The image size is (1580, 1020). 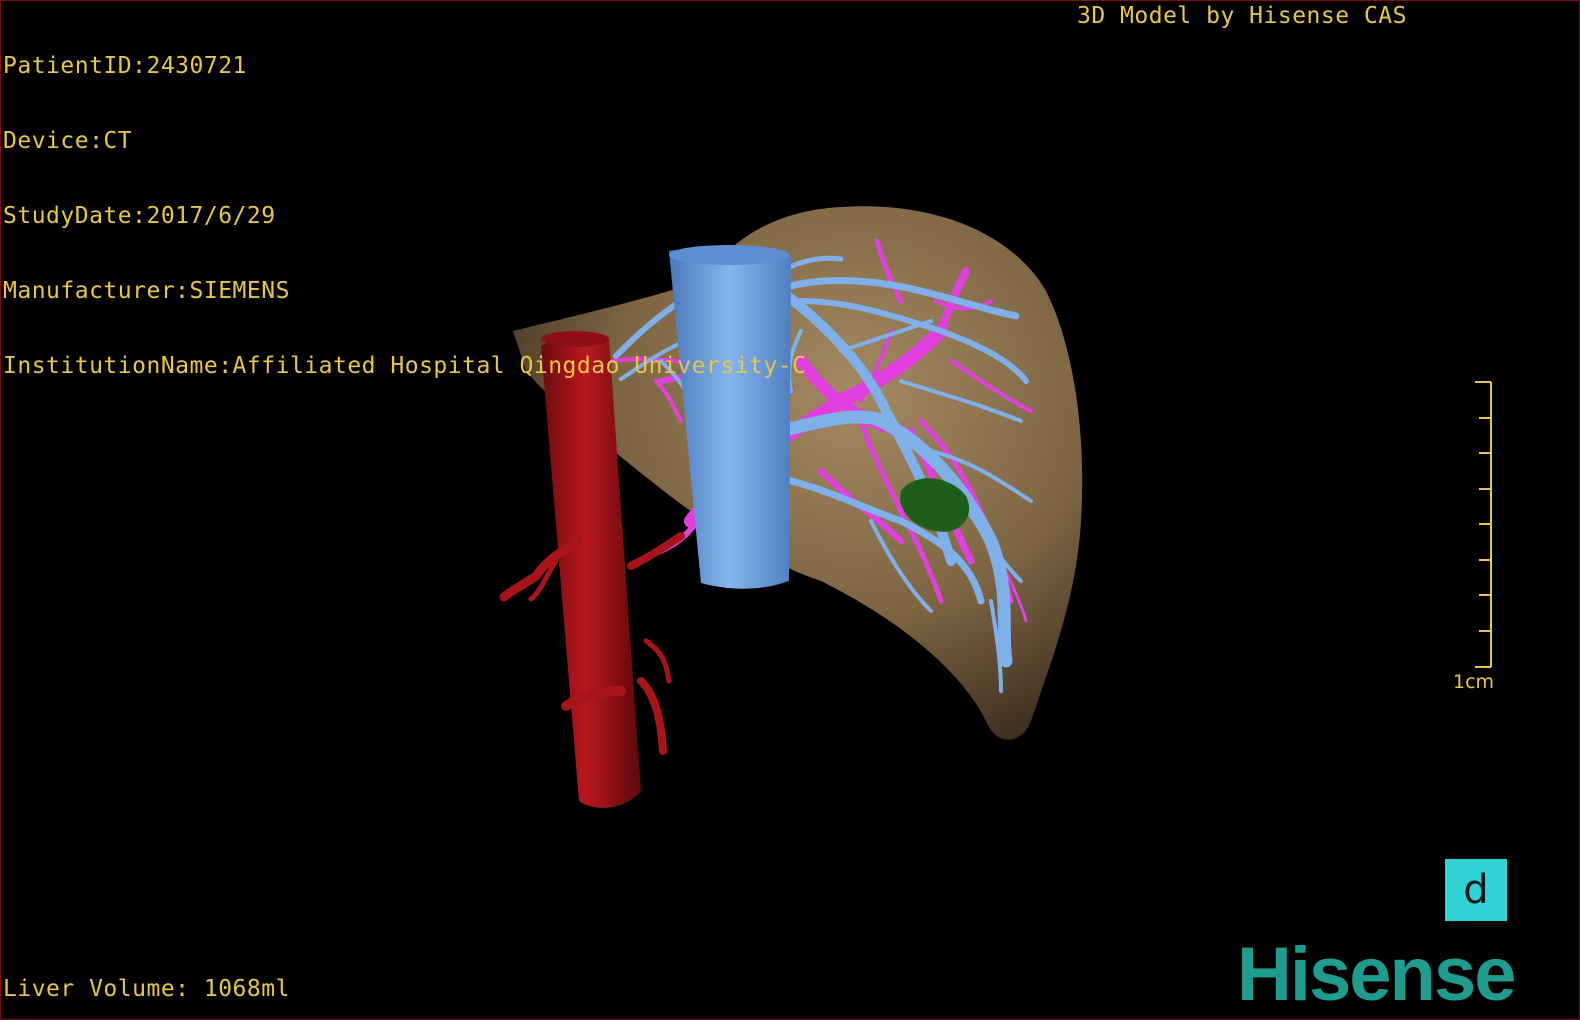 I want to click on device: Device:CT, so click(x=68, y=141).